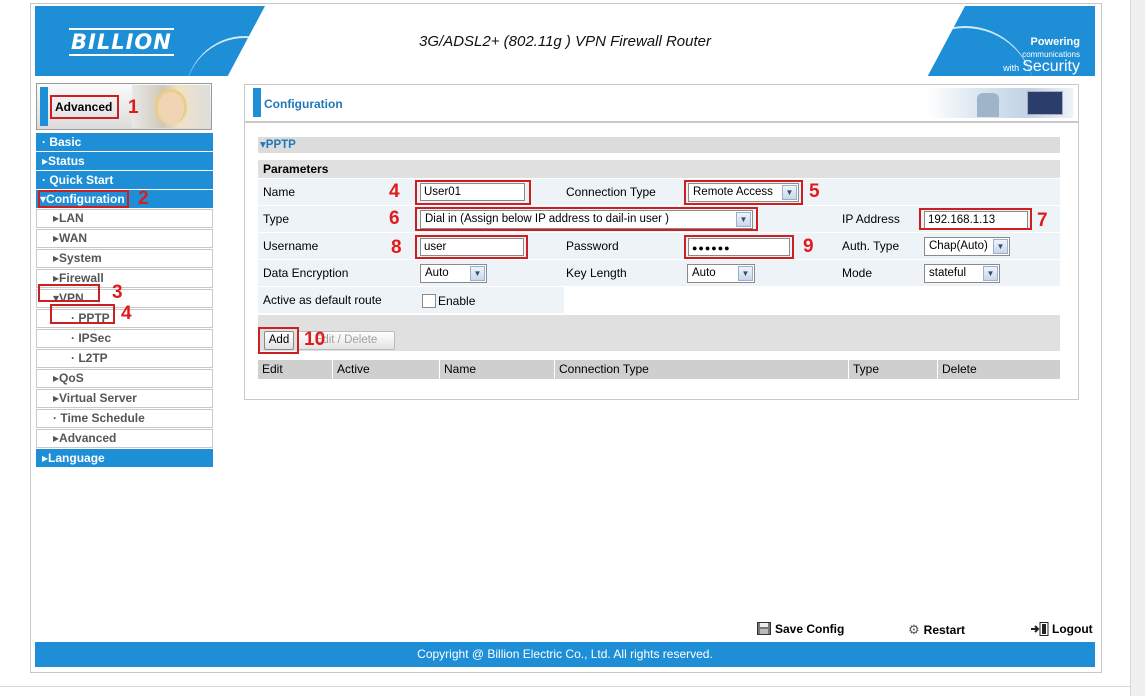  Describe the element at coordinates (276, 219) in the screenshot. I see `type-label: Type` at that location.